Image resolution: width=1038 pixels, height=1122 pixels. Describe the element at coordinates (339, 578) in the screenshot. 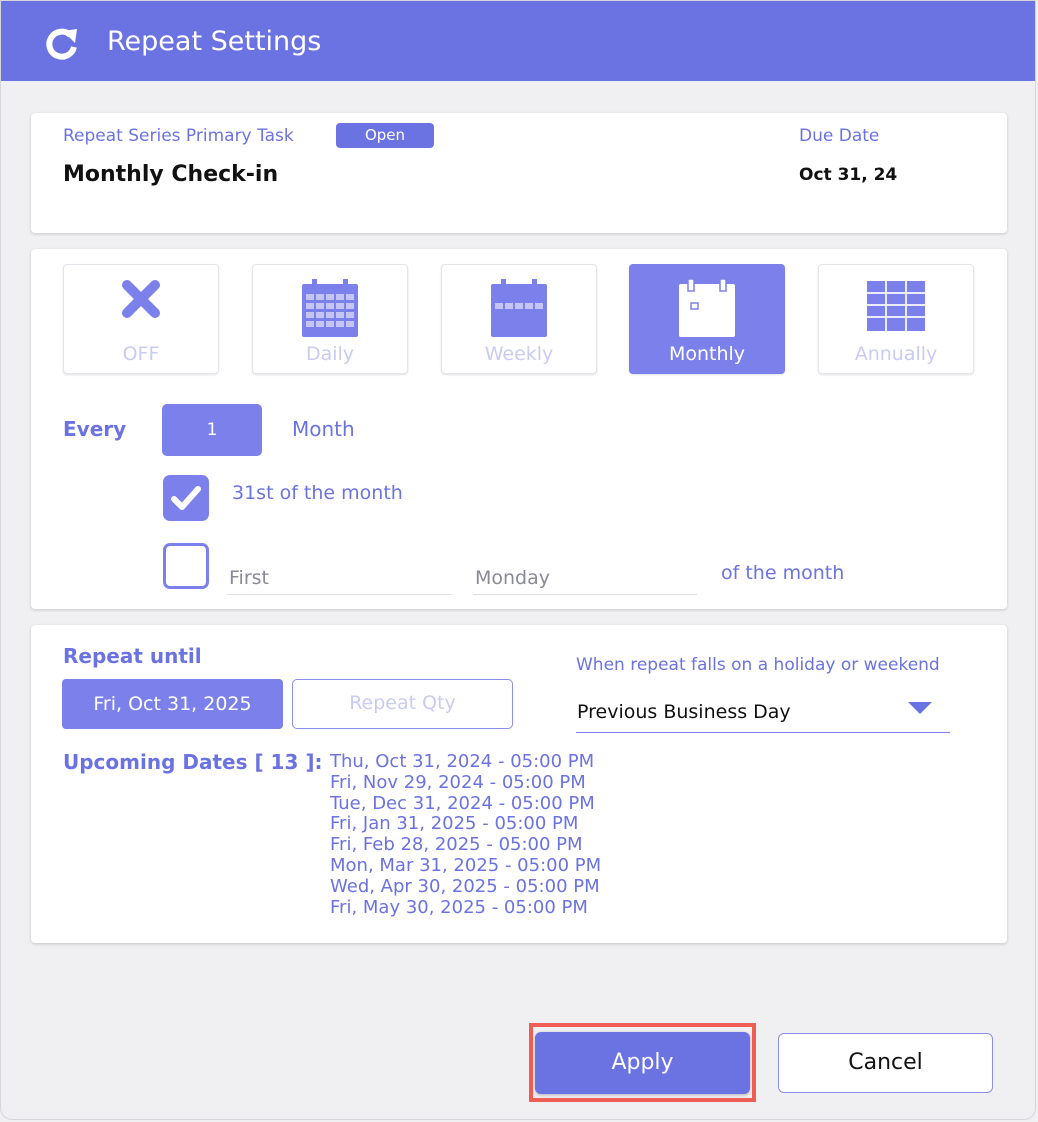

I see `ordinal-select: First` at that location.